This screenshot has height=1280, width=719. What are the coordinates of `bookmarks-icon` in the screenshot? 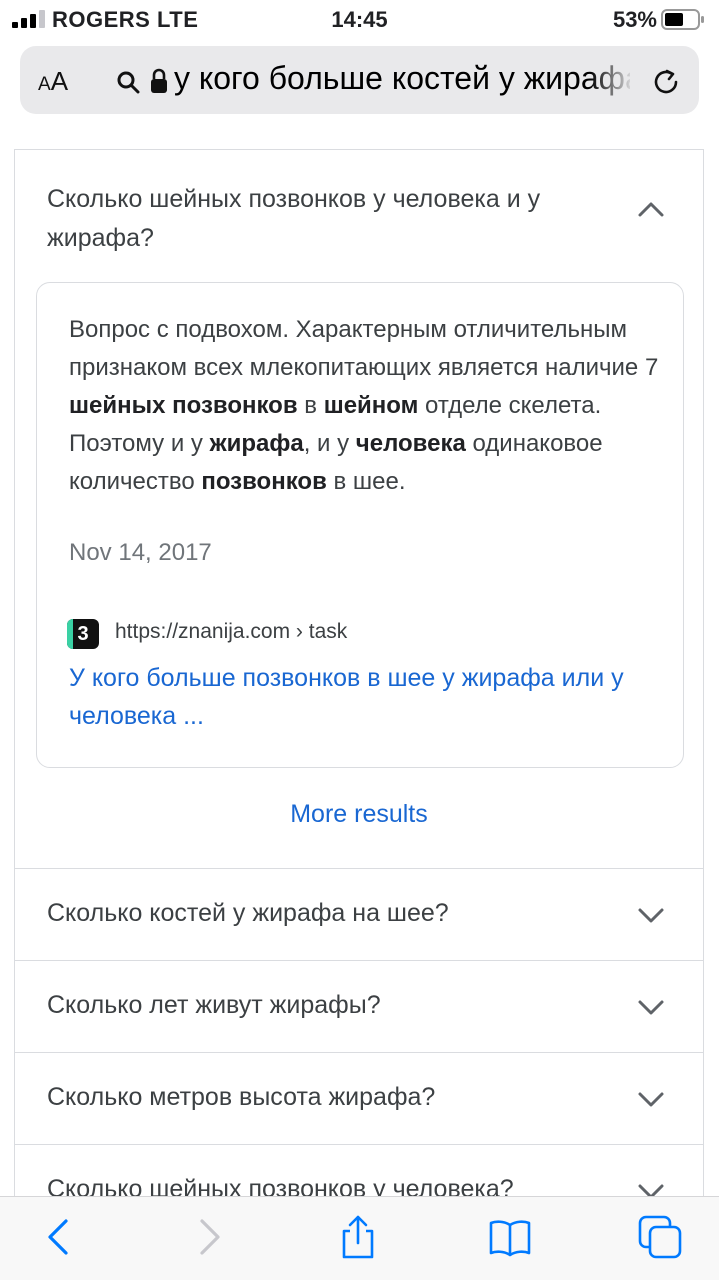 It's located at (510, 1237).